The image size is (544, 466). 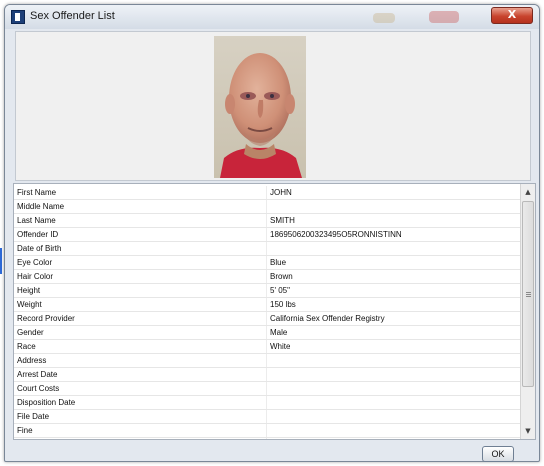 I want to click on scroll-down-arrow-icon: ▼, so click(x=528, y=431).